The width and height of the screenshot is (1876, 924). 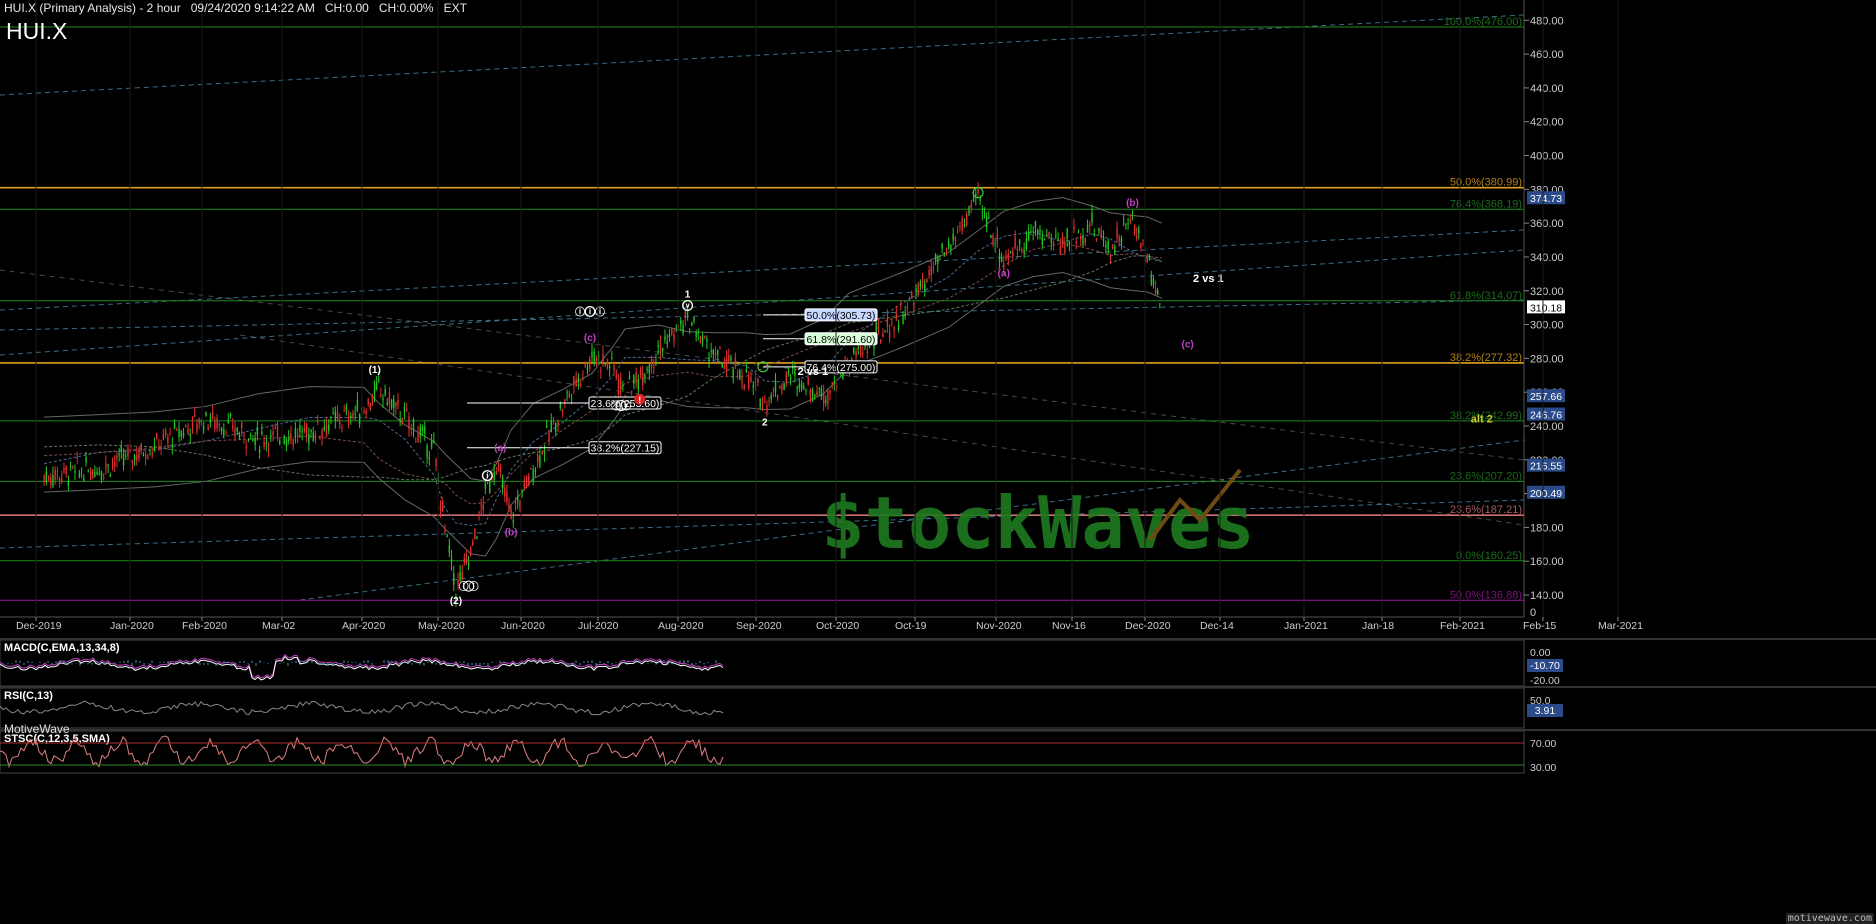 I want to click on fib-level-label: 61.8%(314.07), so click(x=1486, y=296).